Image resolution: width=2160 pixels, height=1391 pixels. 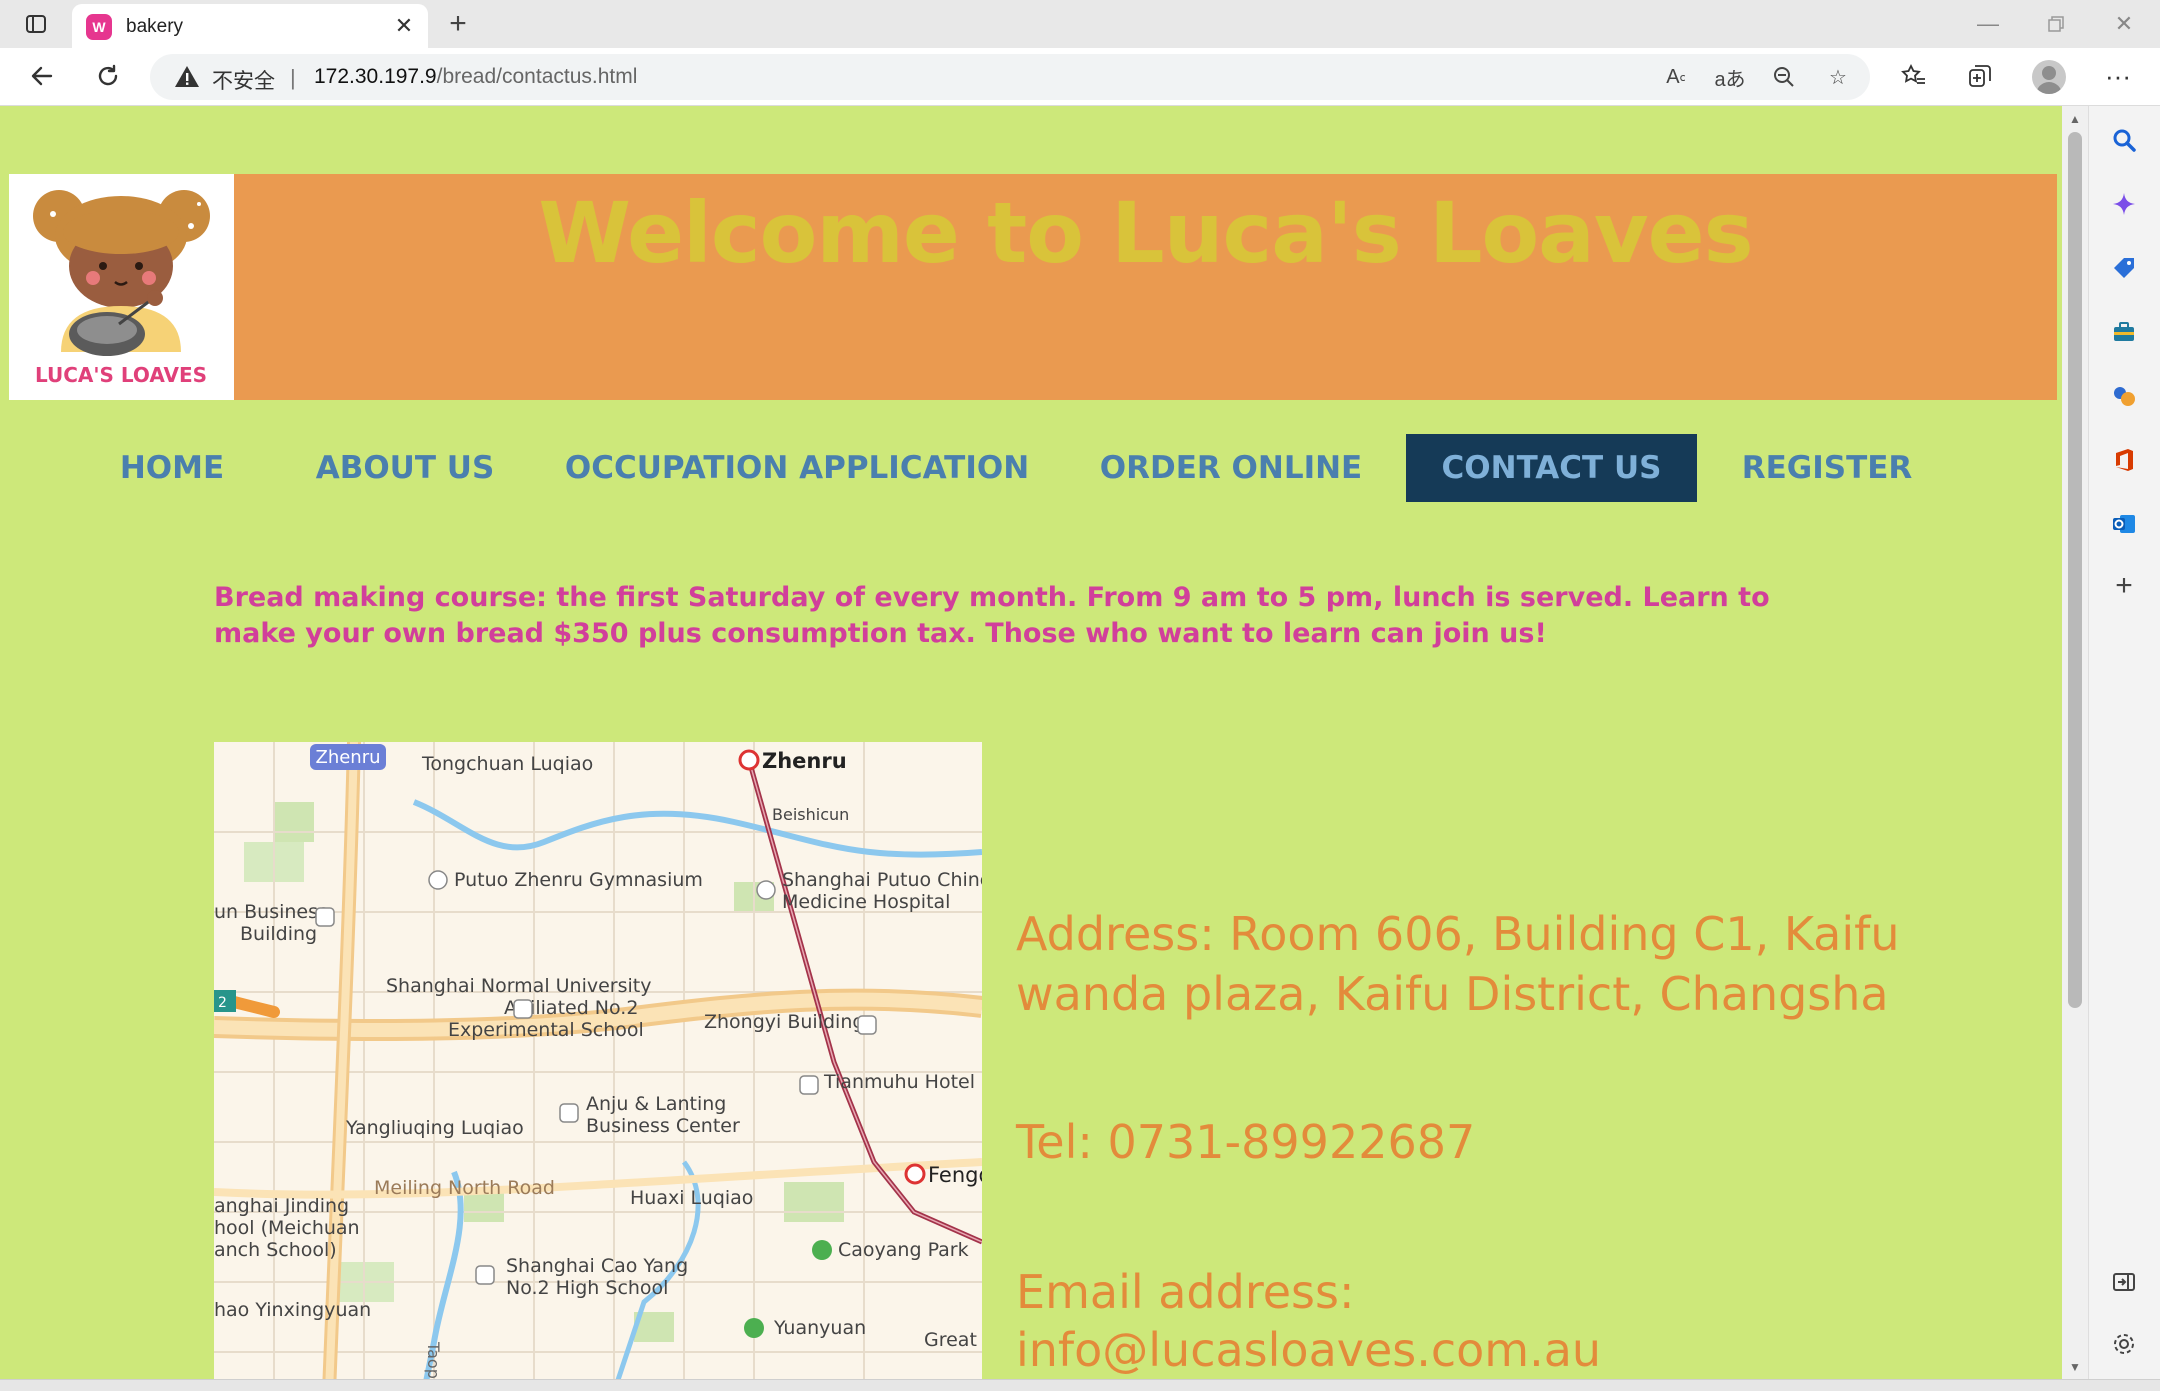 What do you see at coordinates (2124, 396) in the screenshot?
I see `games-icon` at bounding box center [2124, 396].